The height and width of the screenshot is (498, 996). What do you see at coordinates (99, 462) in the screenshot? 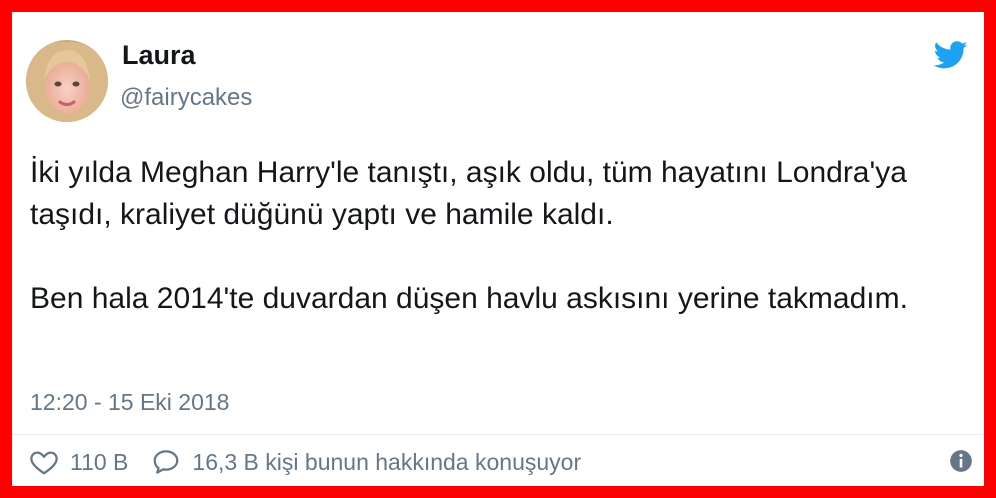
I see `like-count: 110 B` at bounding box center [99, 462].